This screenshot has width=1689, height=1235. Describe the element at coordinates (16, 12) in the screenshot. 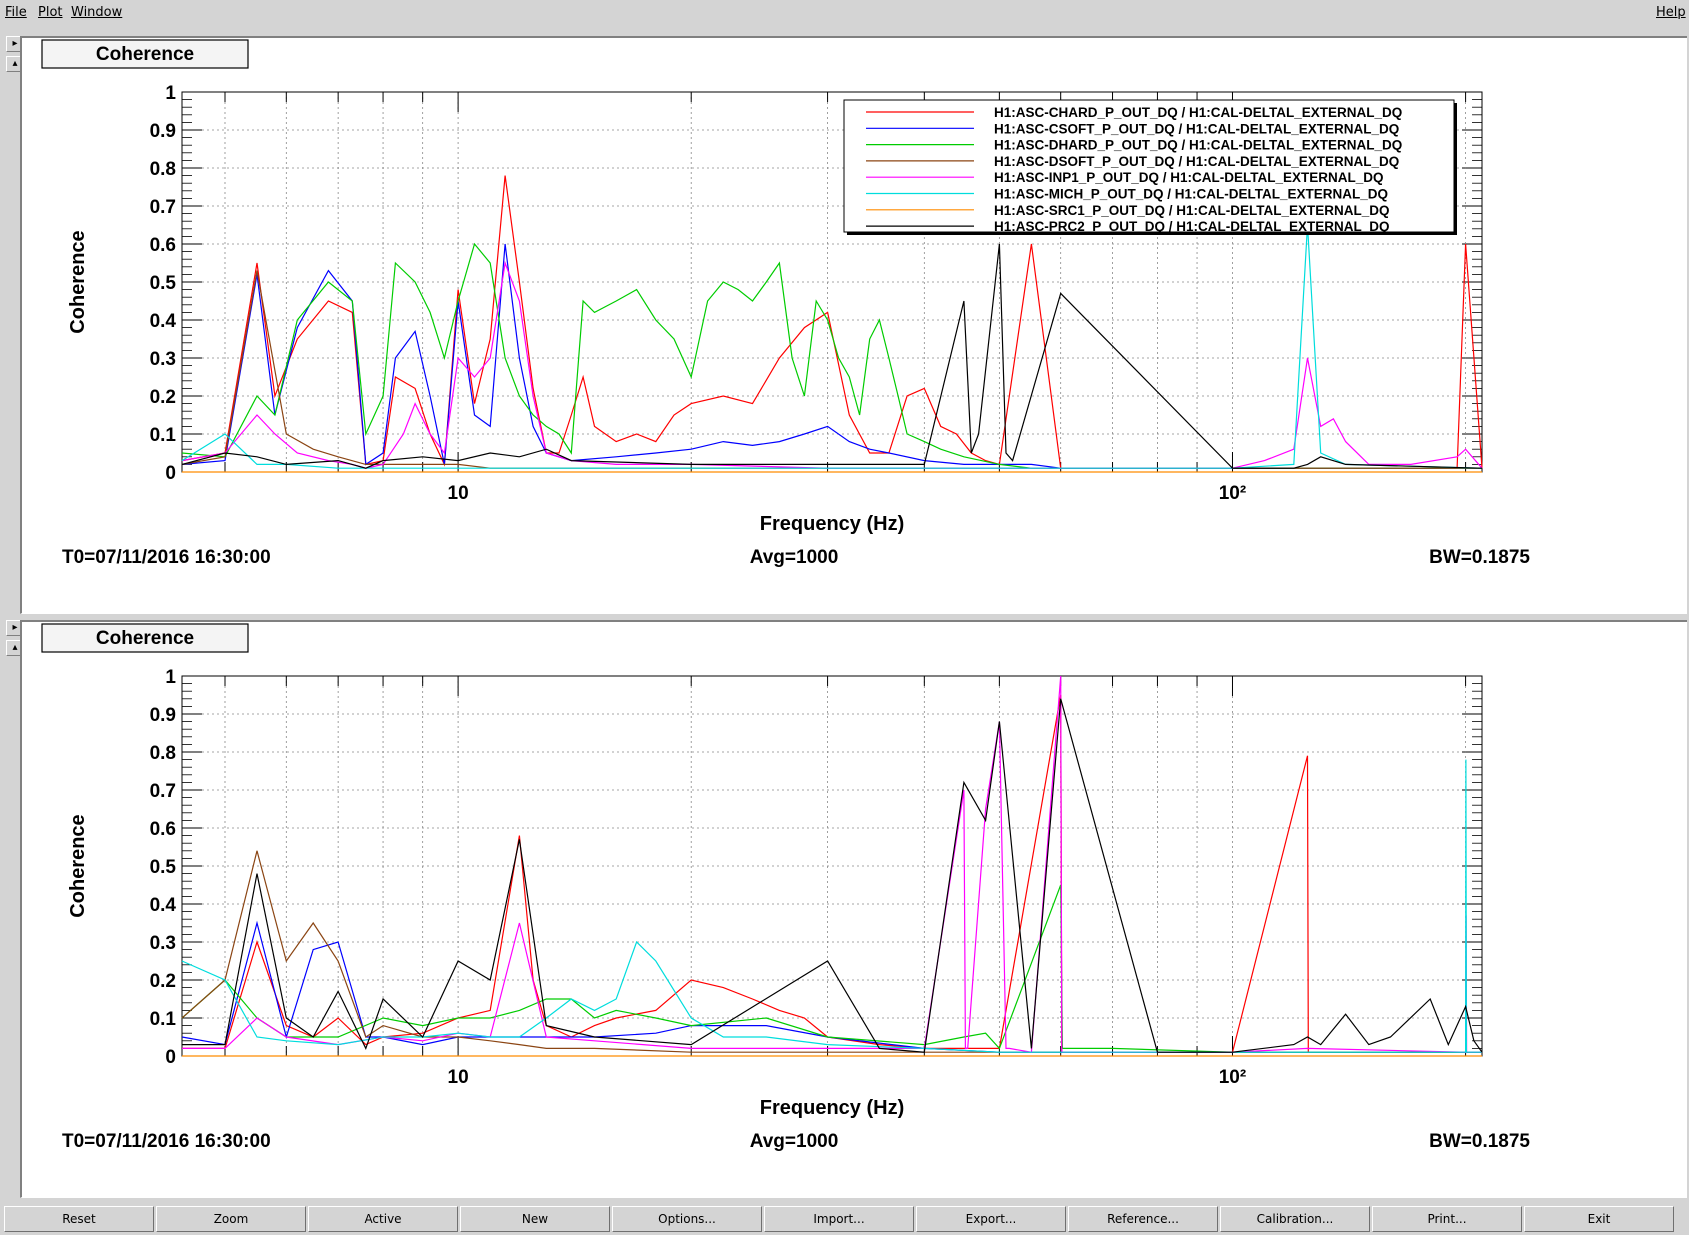

I see `menu-file: File` at that location.